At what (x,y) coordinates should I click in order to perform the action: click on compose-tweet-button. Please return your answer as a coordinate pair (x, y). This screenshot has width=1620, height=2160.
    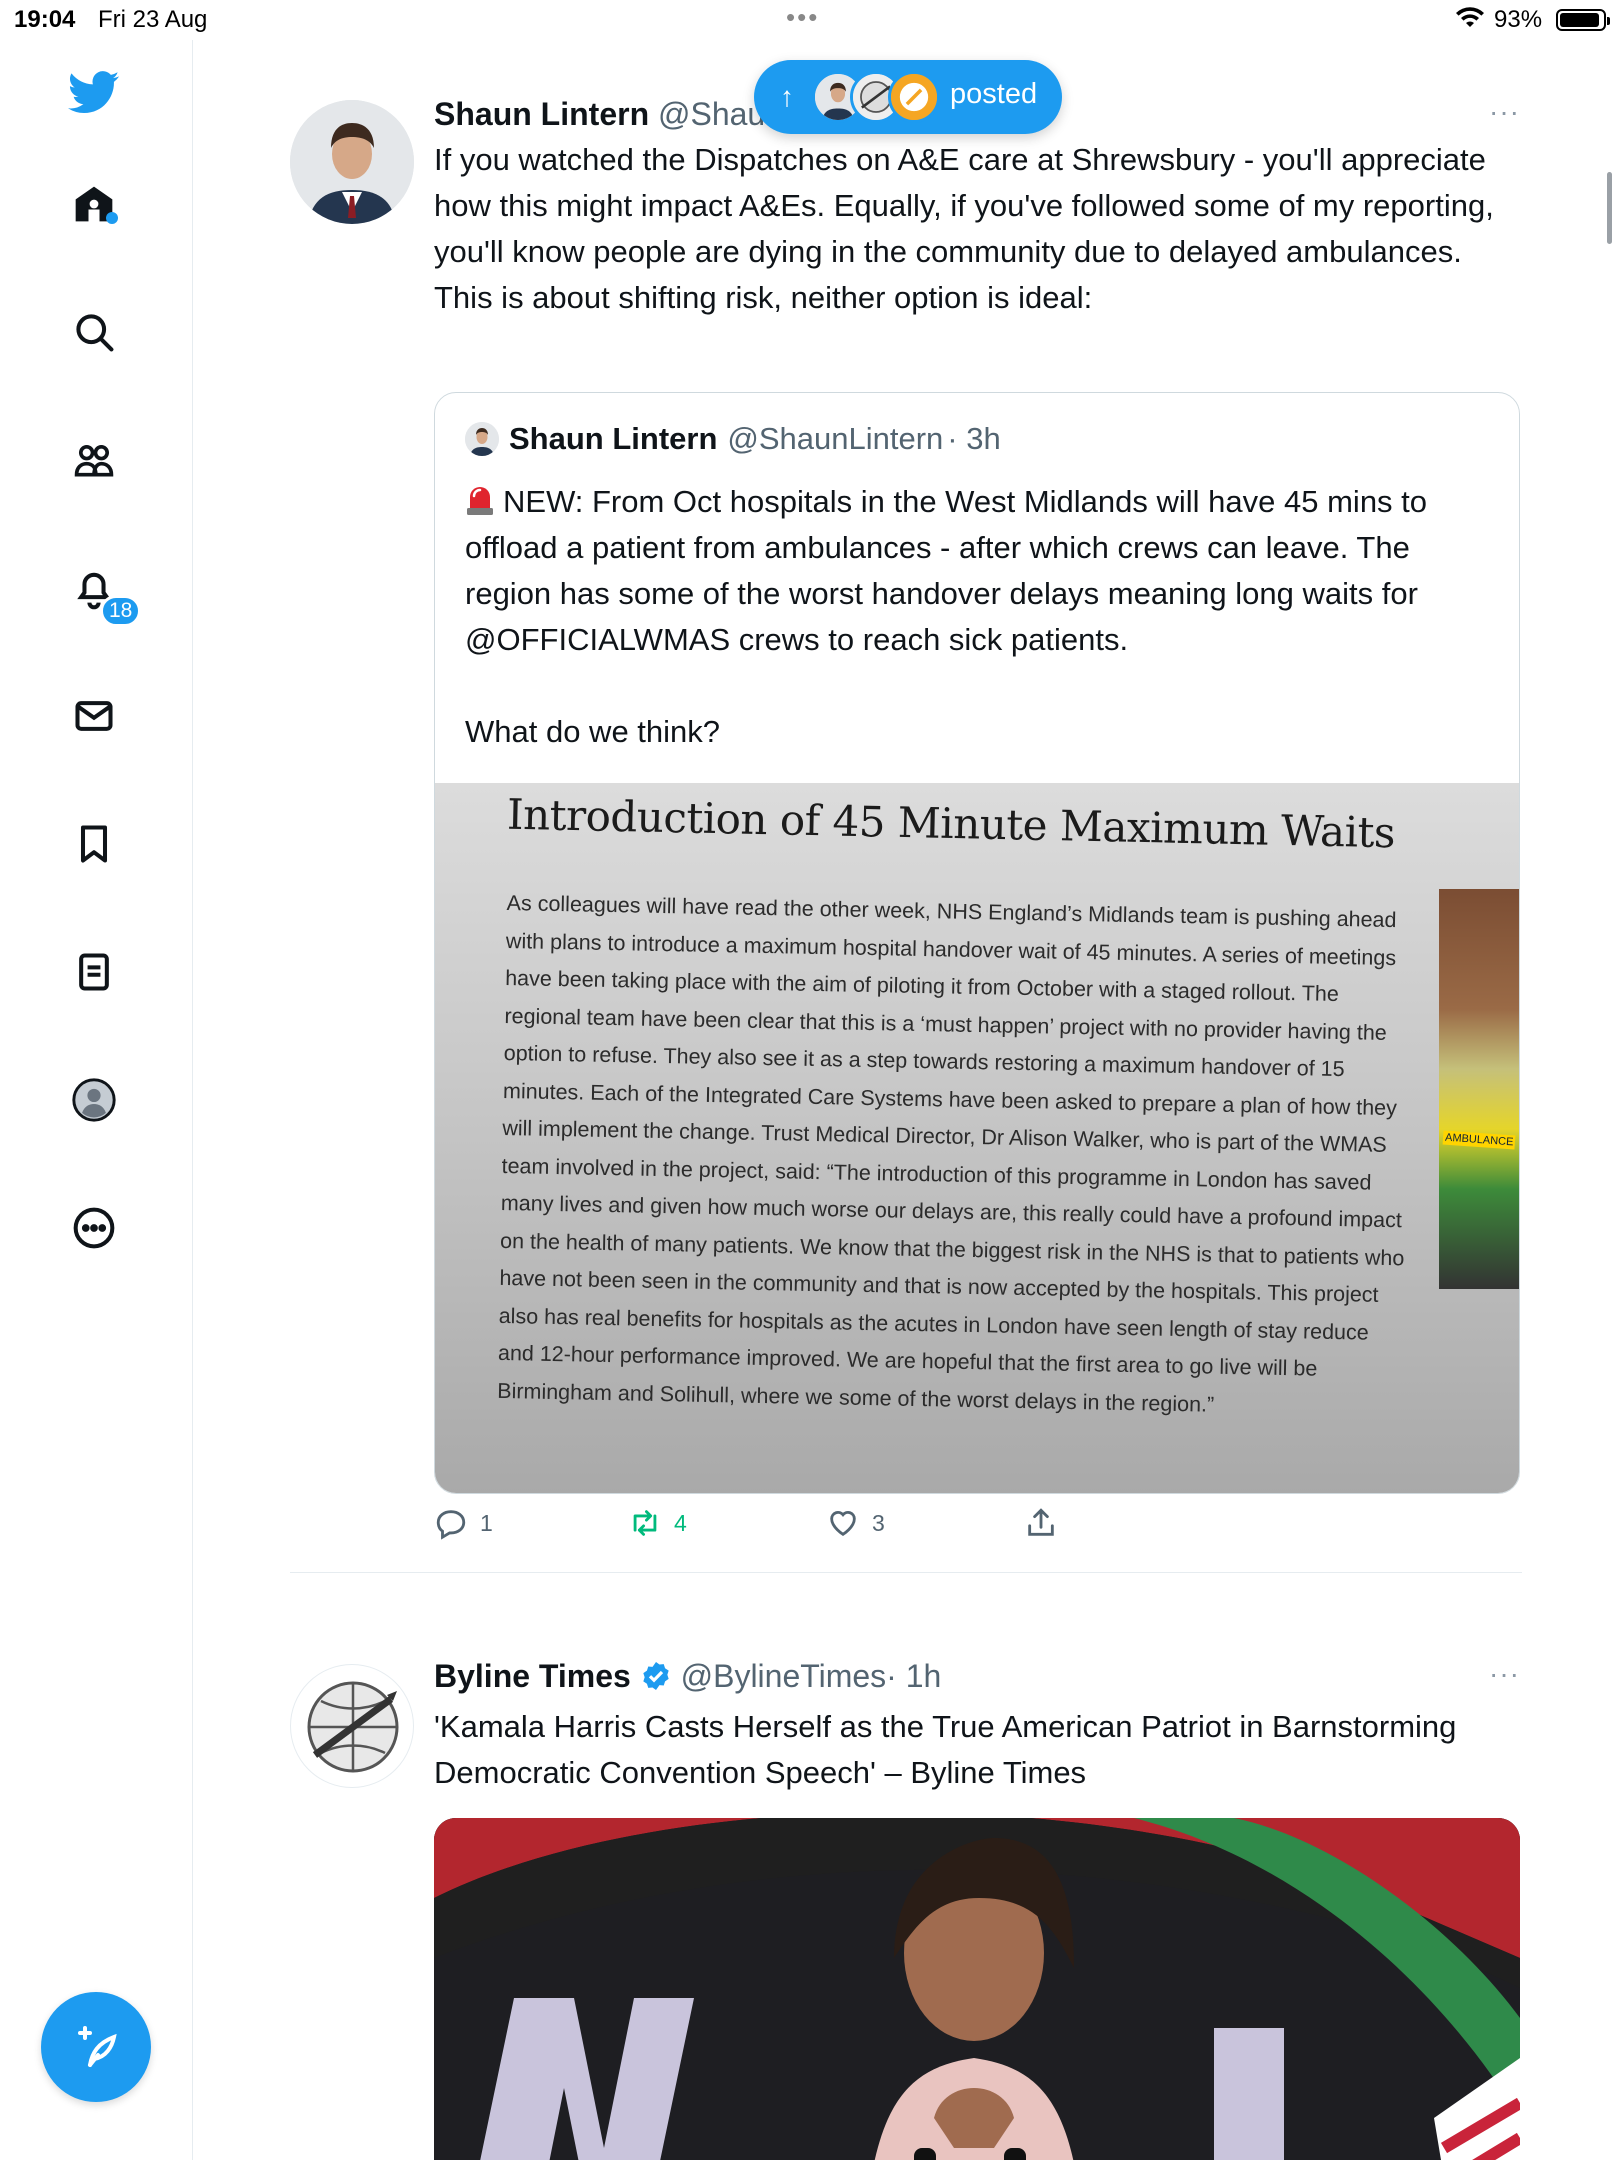
    Looking at the image, I should click on (96, 2047).